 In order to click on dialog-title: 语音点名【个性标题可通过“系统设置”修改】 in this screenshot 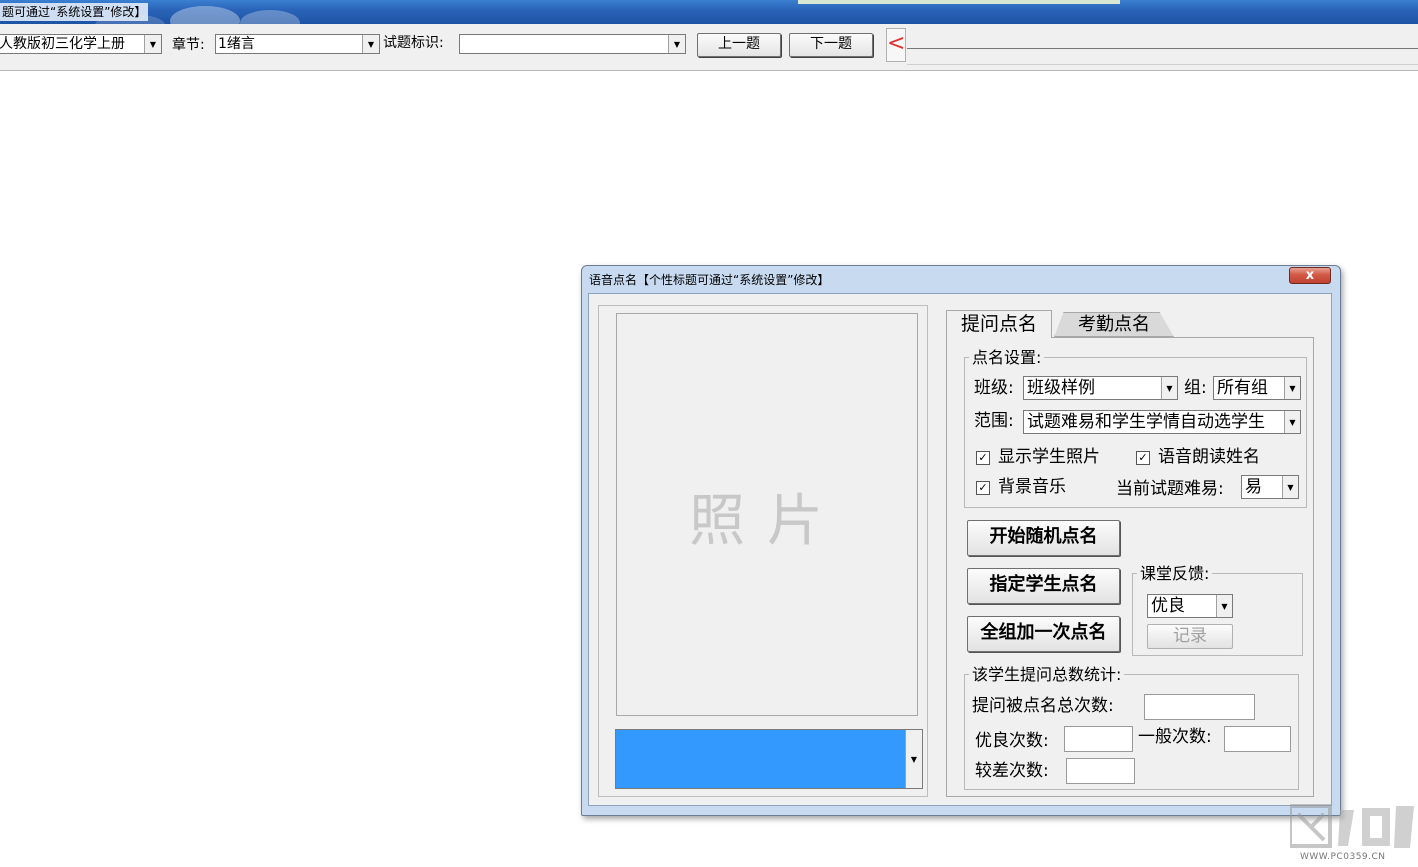, I will do `click(709, 280)`.